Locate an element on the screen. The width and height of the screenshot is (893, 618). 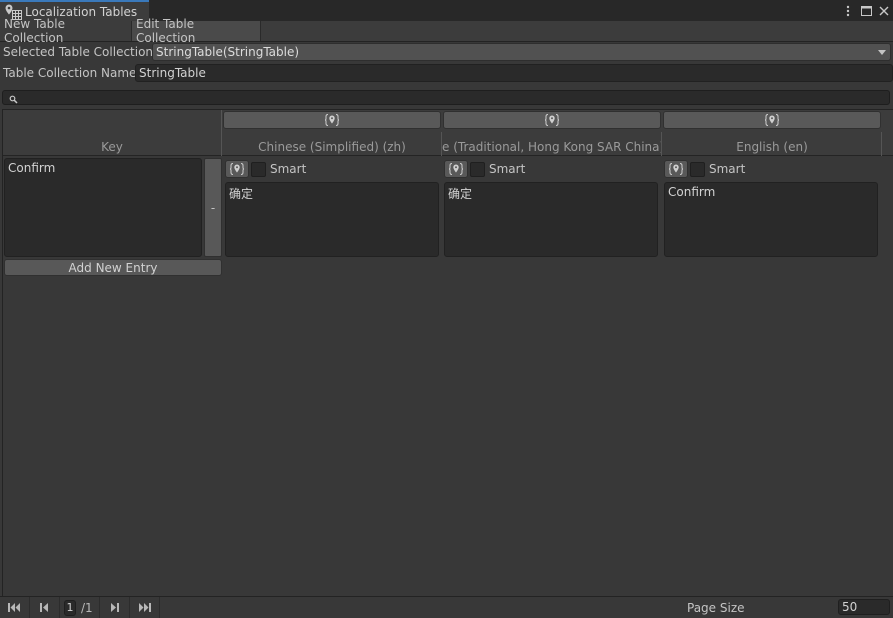
table-collection-name-row: Table Collection Name StringTable is located at coordinates (446, 73).